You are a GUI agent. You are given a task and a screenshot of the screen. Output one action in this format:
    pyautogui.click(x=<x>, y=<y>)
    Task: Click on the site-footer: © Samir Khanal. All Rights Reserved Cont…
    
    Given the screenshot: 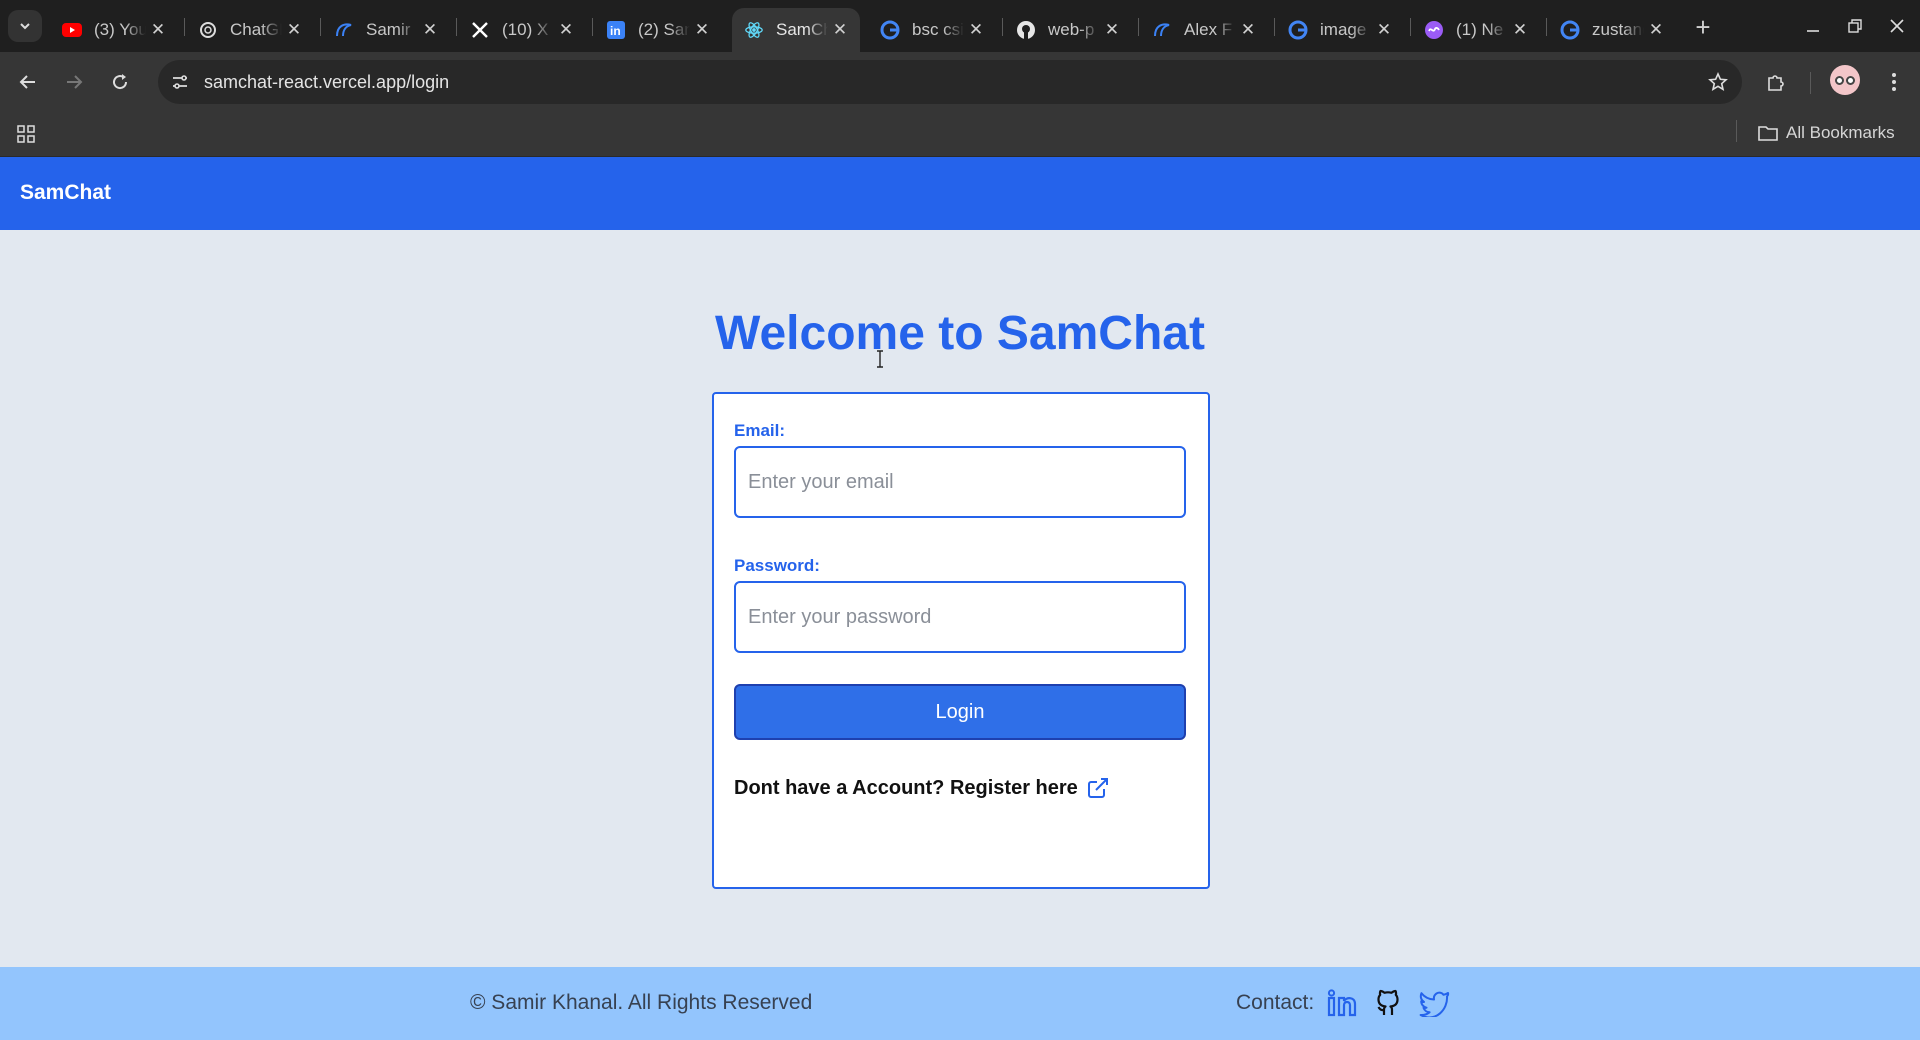 What is the action you would take?
    pyautogui.click(x=960, y=1003)
    